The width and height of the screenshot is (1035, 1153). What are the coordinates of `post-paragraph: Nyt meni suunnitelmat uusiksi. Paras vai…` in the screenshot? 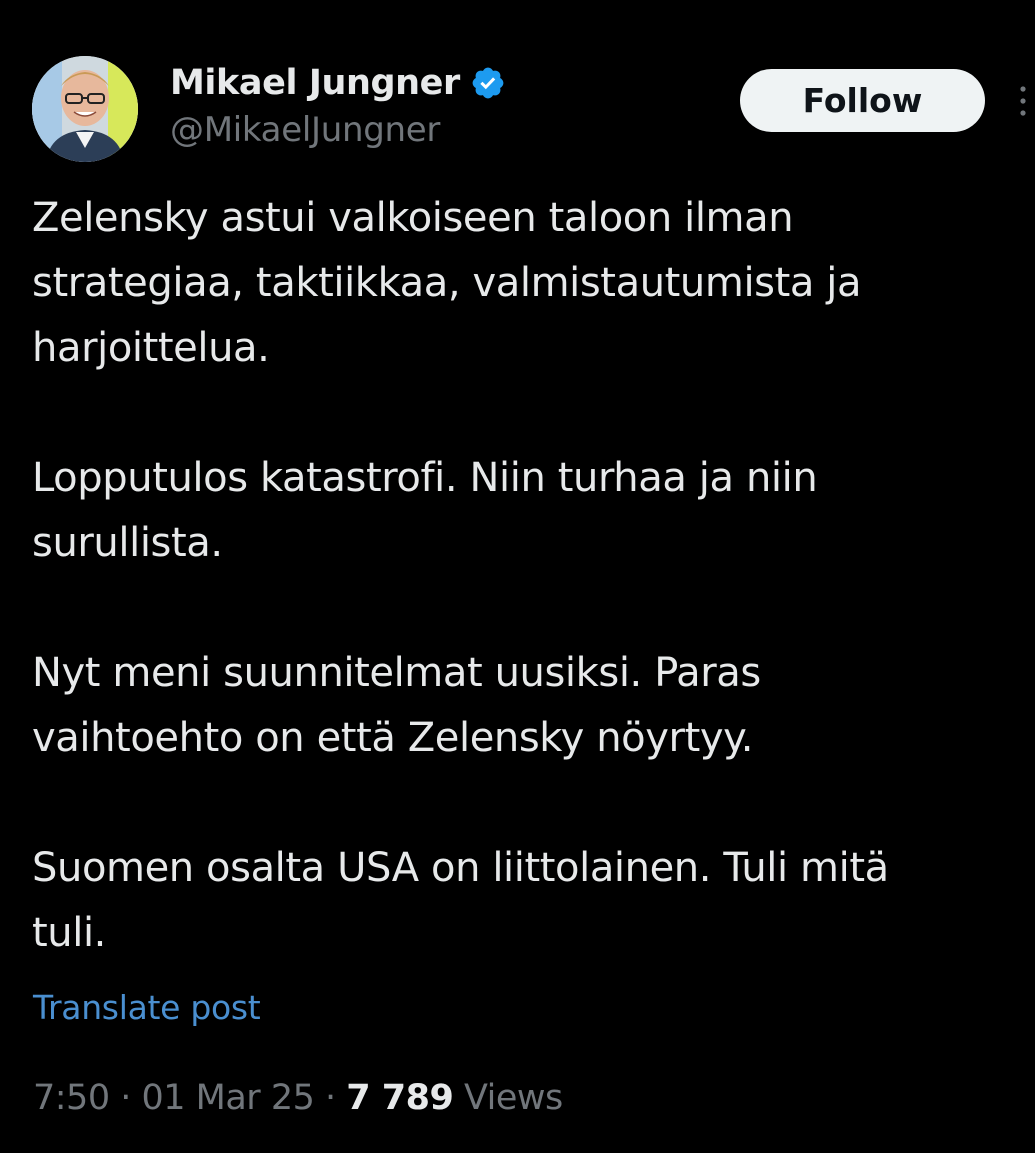 It's located at (396, 705).